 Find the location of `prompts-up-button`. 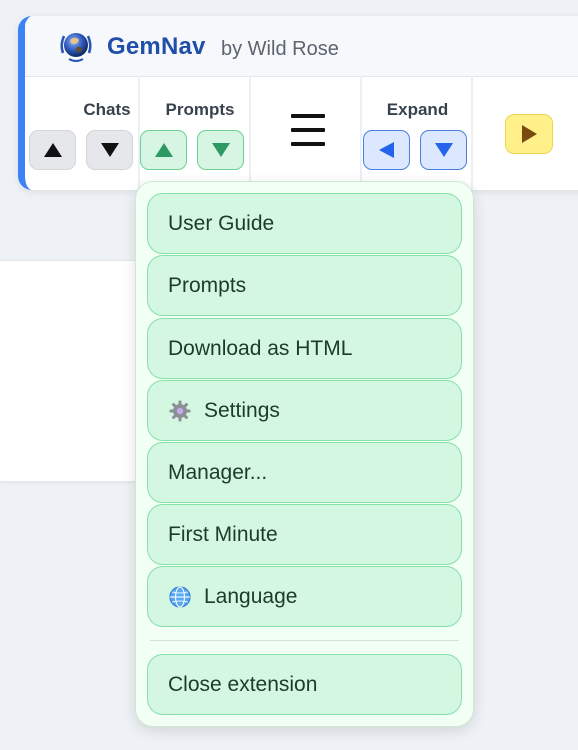

prompts-up-button is located at coordinates (163, 150).